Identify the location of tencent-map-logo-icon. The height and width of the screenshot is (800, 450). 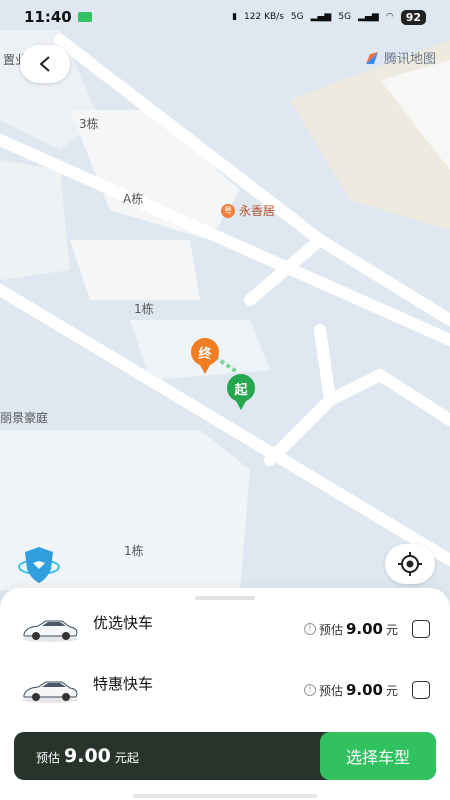
(371, 57).